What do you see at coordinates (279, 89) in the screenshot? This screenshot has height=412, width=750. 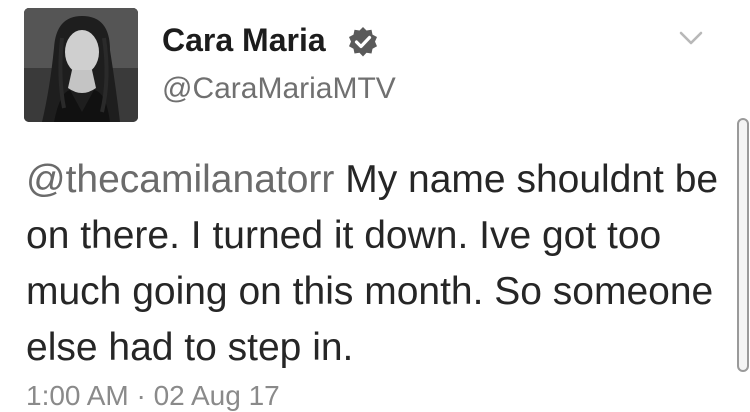 I see `handle: @CaraMariaMTV` at bounding box center [279, 89].